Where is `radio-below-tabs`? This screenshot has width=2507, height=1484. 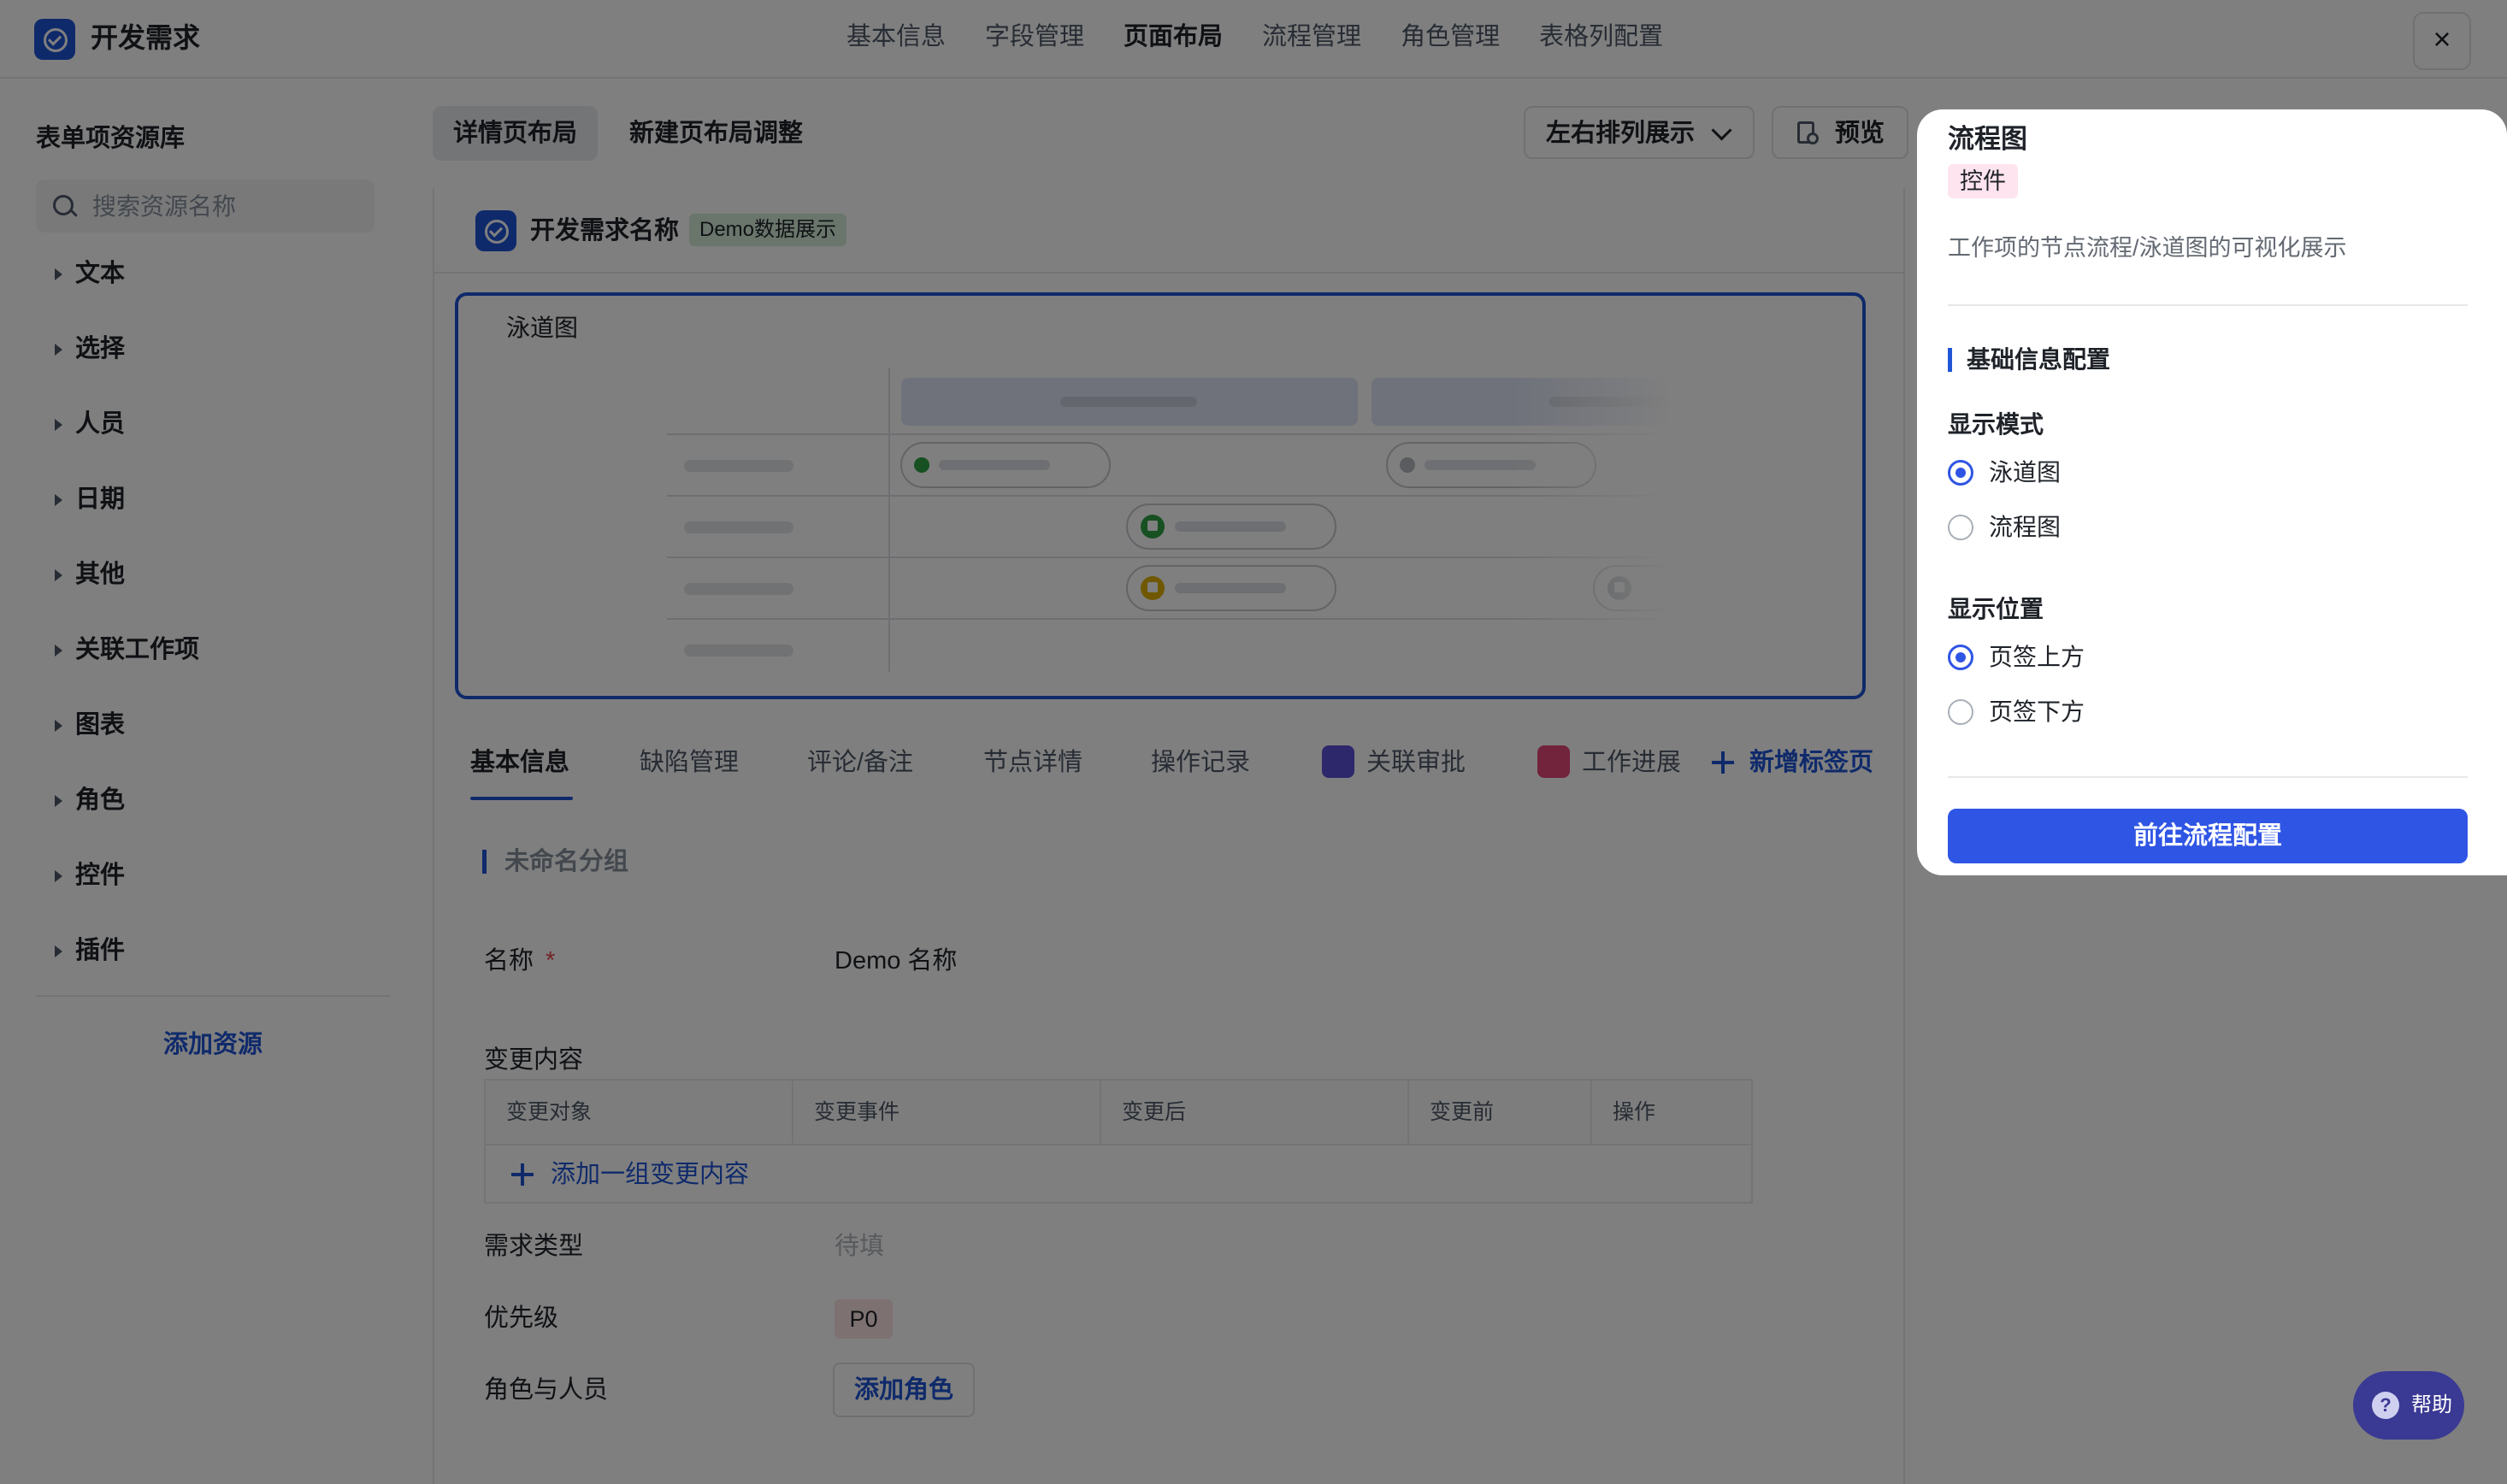 radio-below-tabs is located at coordinates (1960, 712).